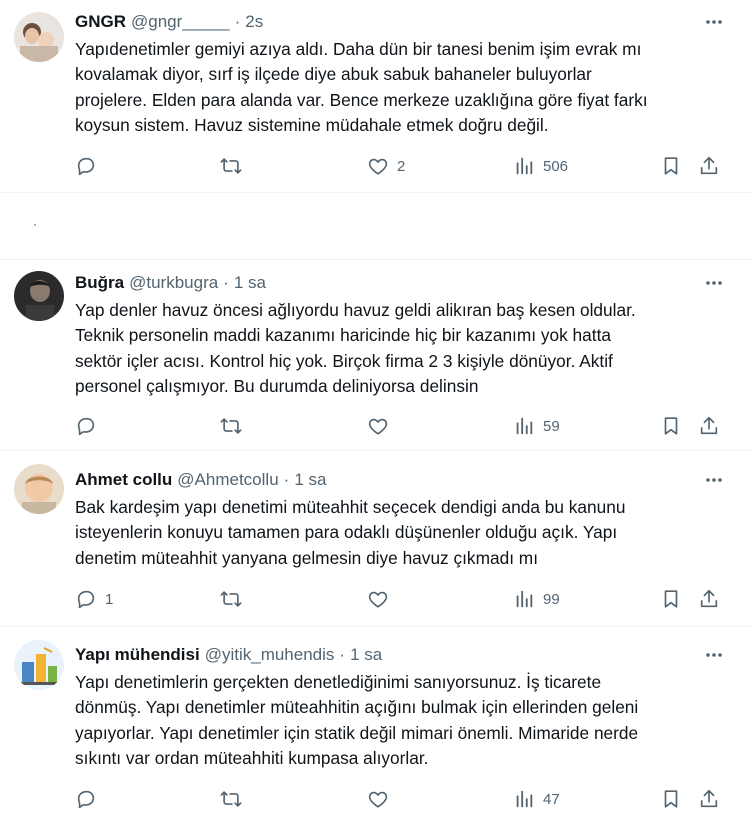 This screenshot has height=823, width=752. I want to click on timestamp: 2s, so click(254, 22).